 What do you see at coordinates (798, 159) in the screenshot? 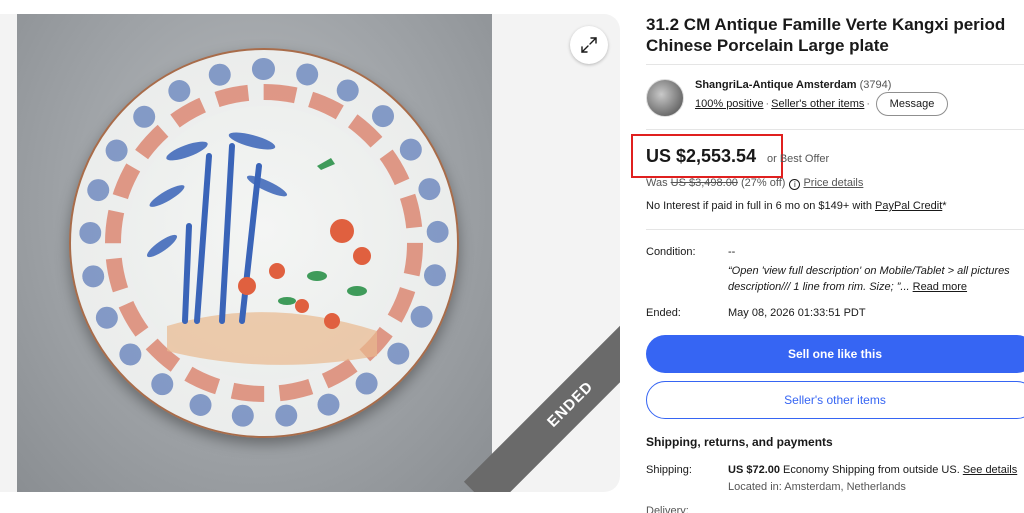
I see `best-offer-label: or Best Offer` at bounding box center [798, 159].